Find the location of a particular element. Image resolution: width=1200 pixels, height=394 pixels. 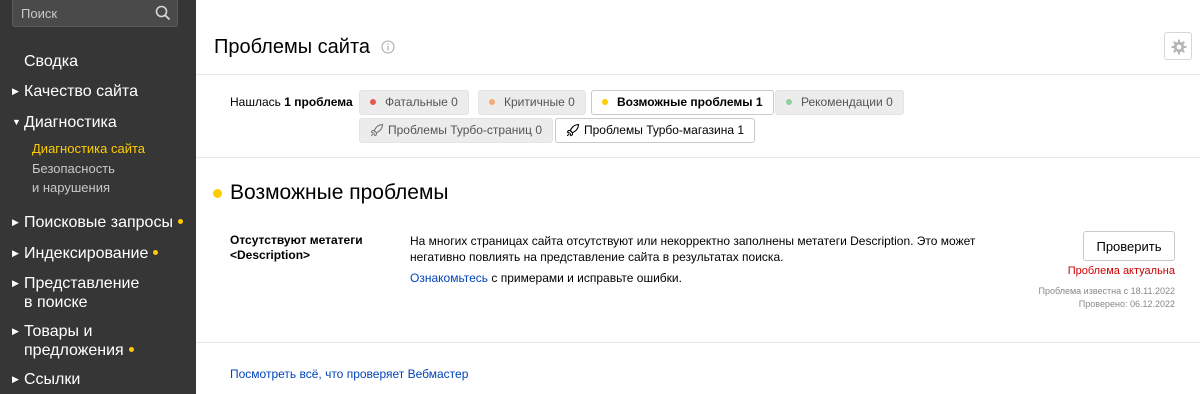

gear-icon is located at coordinates (1179, 47).